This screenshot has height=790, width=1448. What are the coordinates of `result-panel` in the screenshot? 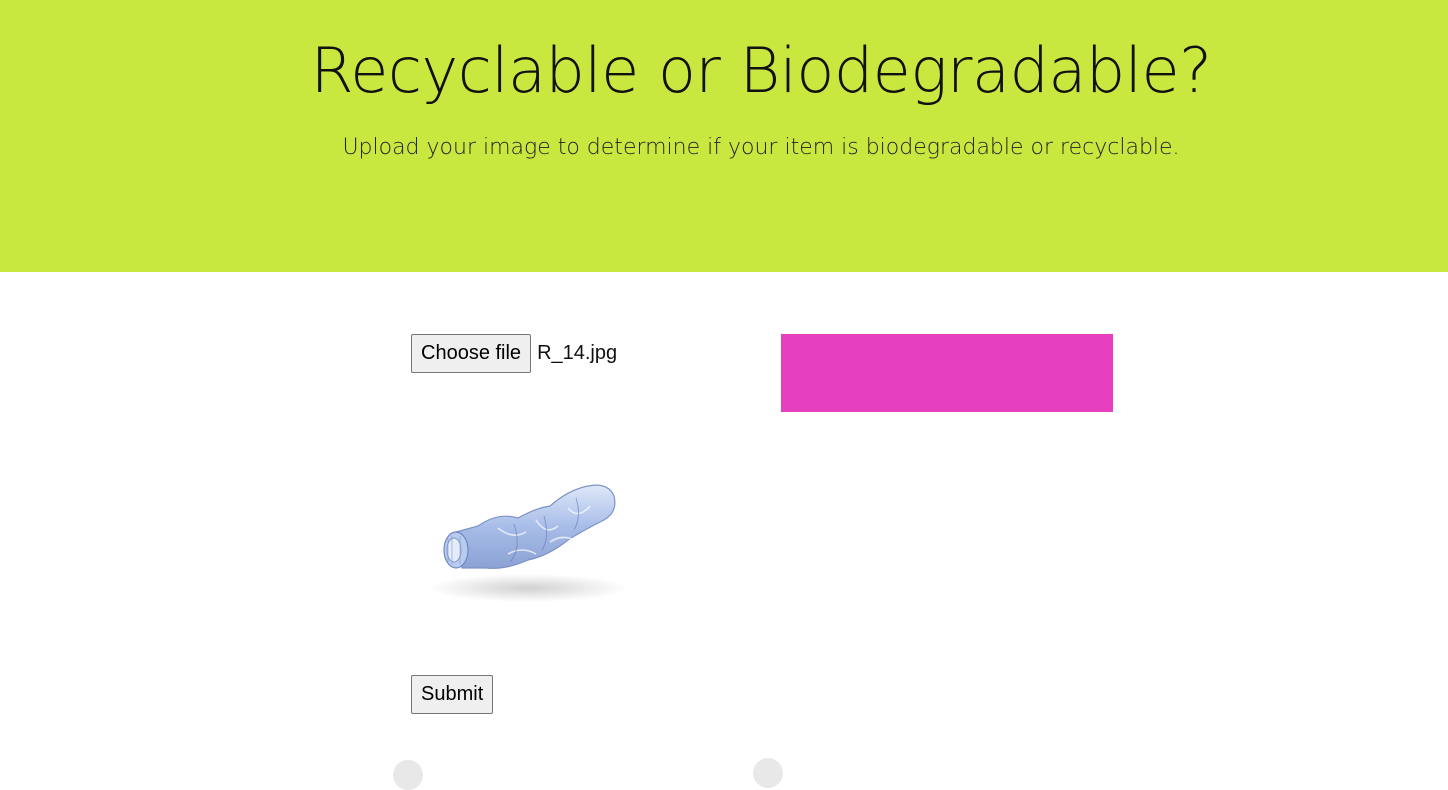 It's located at (947, 373).